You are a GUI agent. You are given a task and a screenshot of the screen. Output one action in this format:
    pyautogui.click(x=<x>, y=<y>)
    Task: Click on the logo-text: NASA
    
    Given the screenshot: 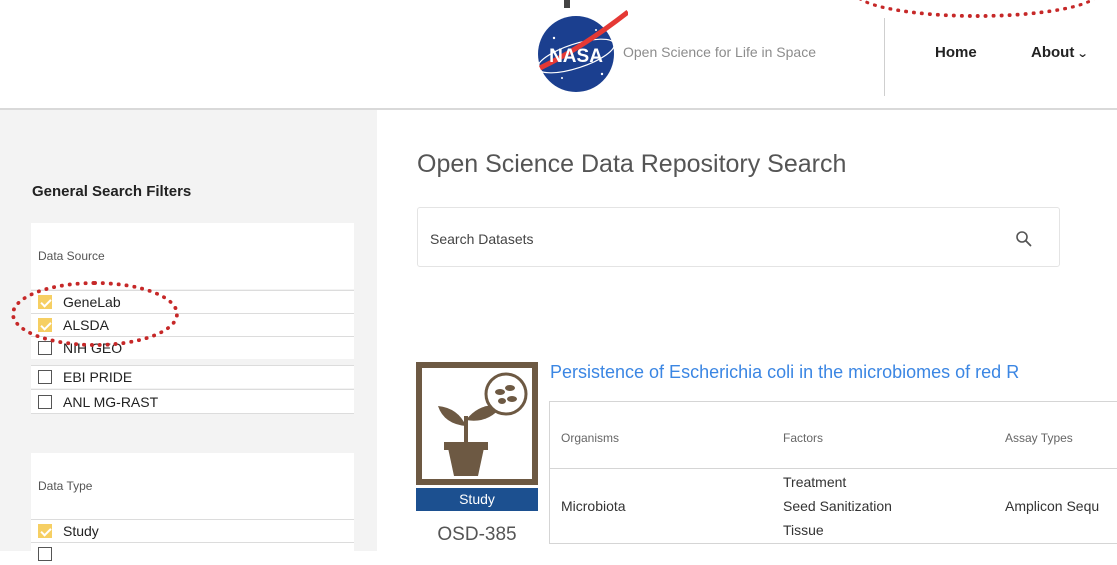 What is the action you would take?
    pyautogui.click(x=576, y=56)
    